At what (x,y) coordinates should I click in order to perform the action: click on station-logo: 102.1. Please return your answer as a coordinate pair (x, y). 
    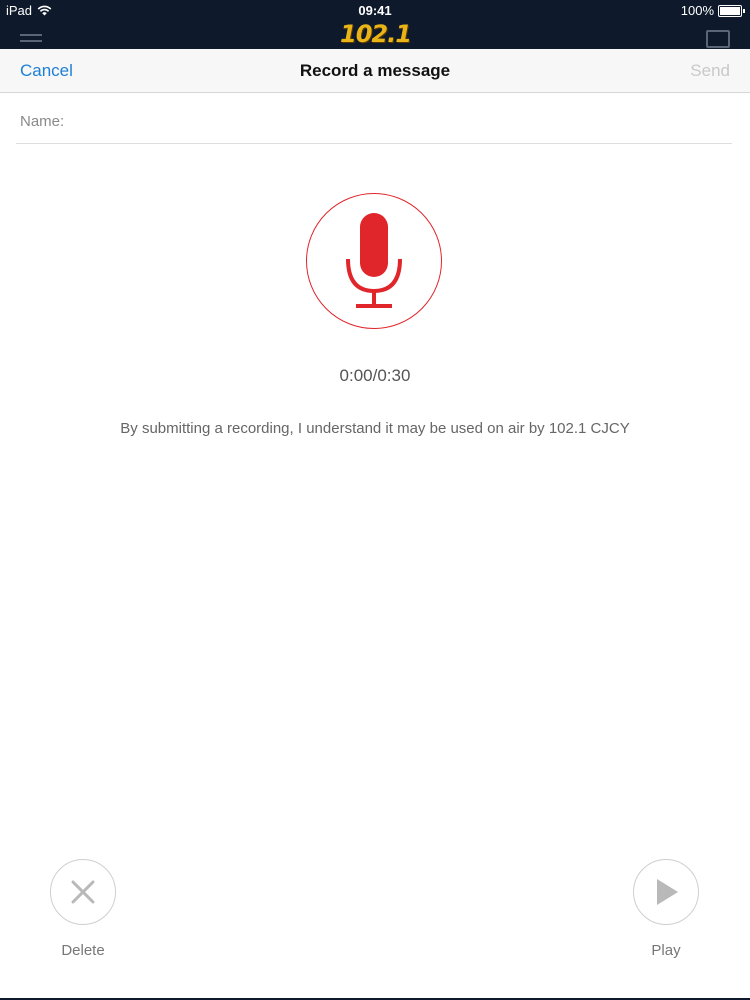
    Looking at the image, I should click on (376, 34).